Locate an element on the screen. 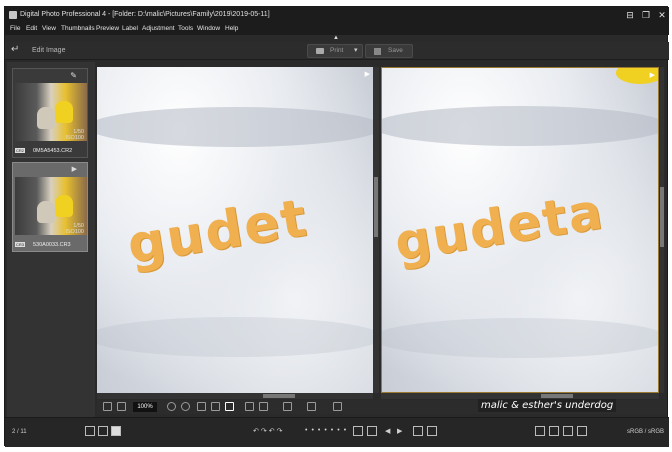  compare-layout-icon is located at coordinates (201, 406).